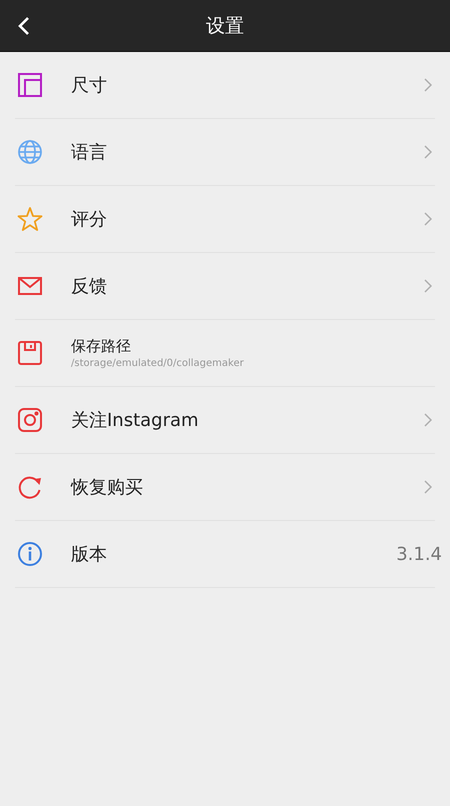  What do you see at coordinates (24, 26) in the screenshot?
I see `back-icon` at bounding box center [24, 26].